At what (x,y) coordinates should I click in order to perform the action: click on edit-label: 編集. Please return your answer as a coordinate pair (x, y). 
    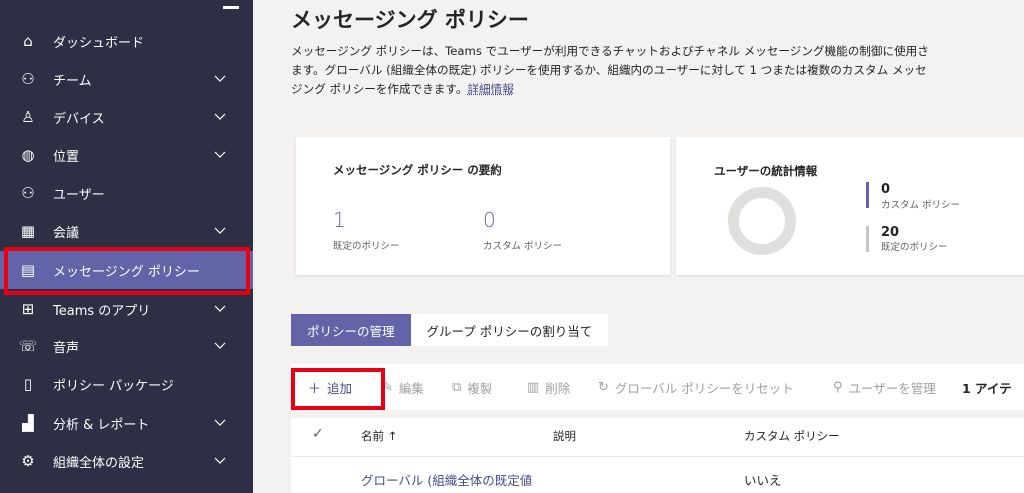
    Looking at the image, I should click on (411, 388).